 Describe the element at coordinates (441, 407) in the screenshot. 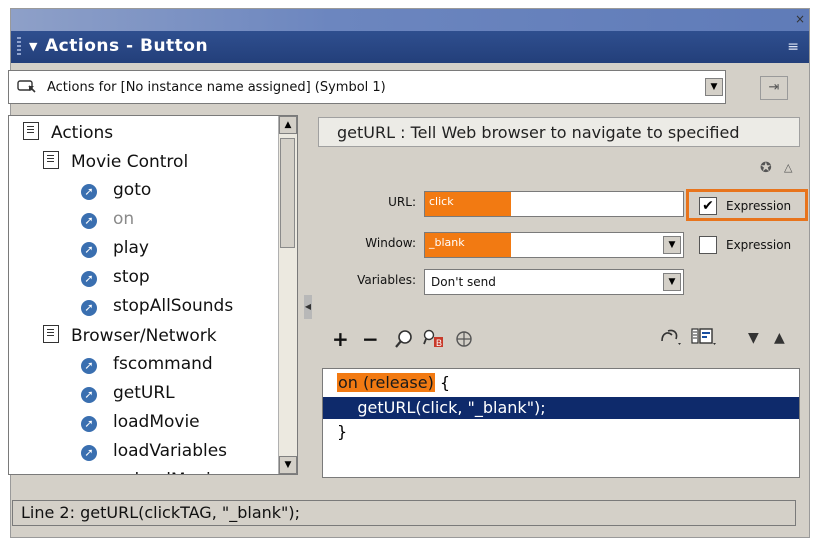

I see `code-line-2: getURL(click, "_blank");` at that location.